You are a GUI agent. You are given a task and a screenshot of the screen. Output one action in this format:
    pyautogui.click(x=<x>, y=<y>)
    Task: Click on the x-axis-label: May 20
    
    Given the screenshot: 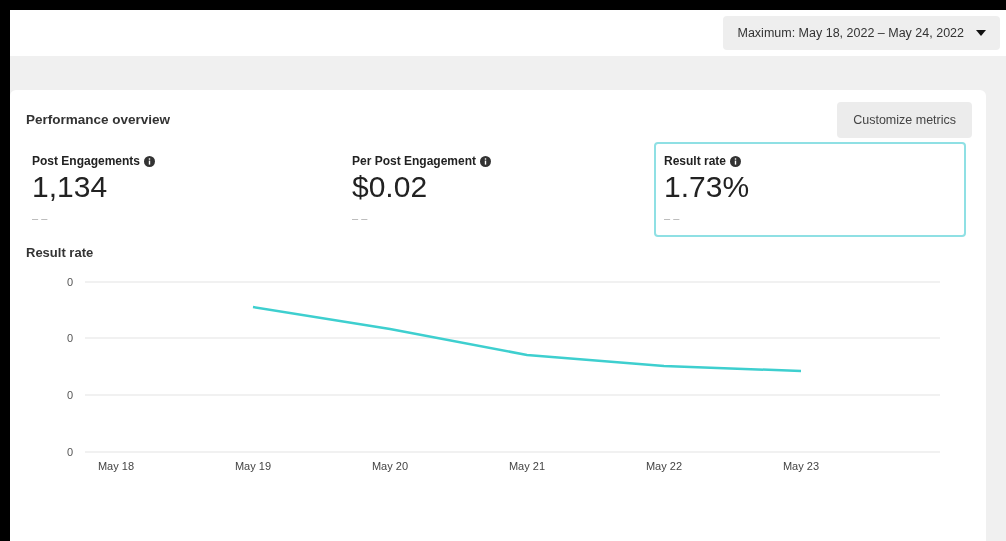 What is the action you would take?
    pyautogui.click(x=390, y=466)
    